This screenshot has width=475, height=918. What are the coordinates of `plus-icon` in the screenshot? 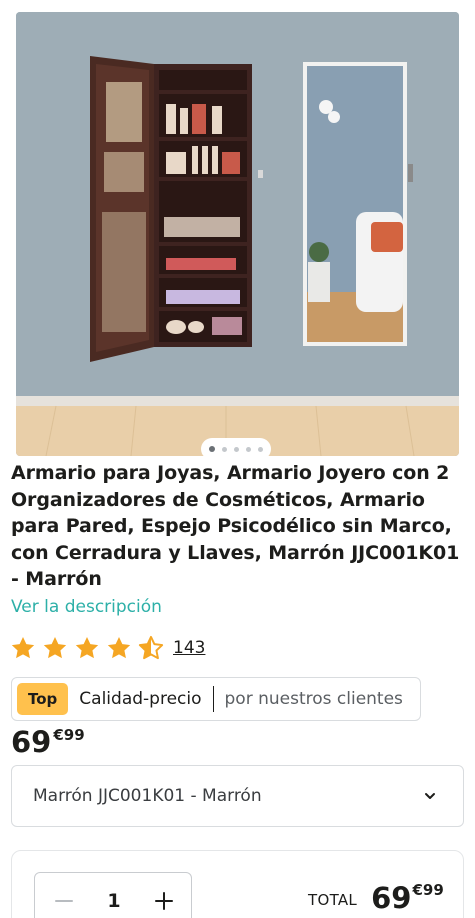 It's located at (163, 901).